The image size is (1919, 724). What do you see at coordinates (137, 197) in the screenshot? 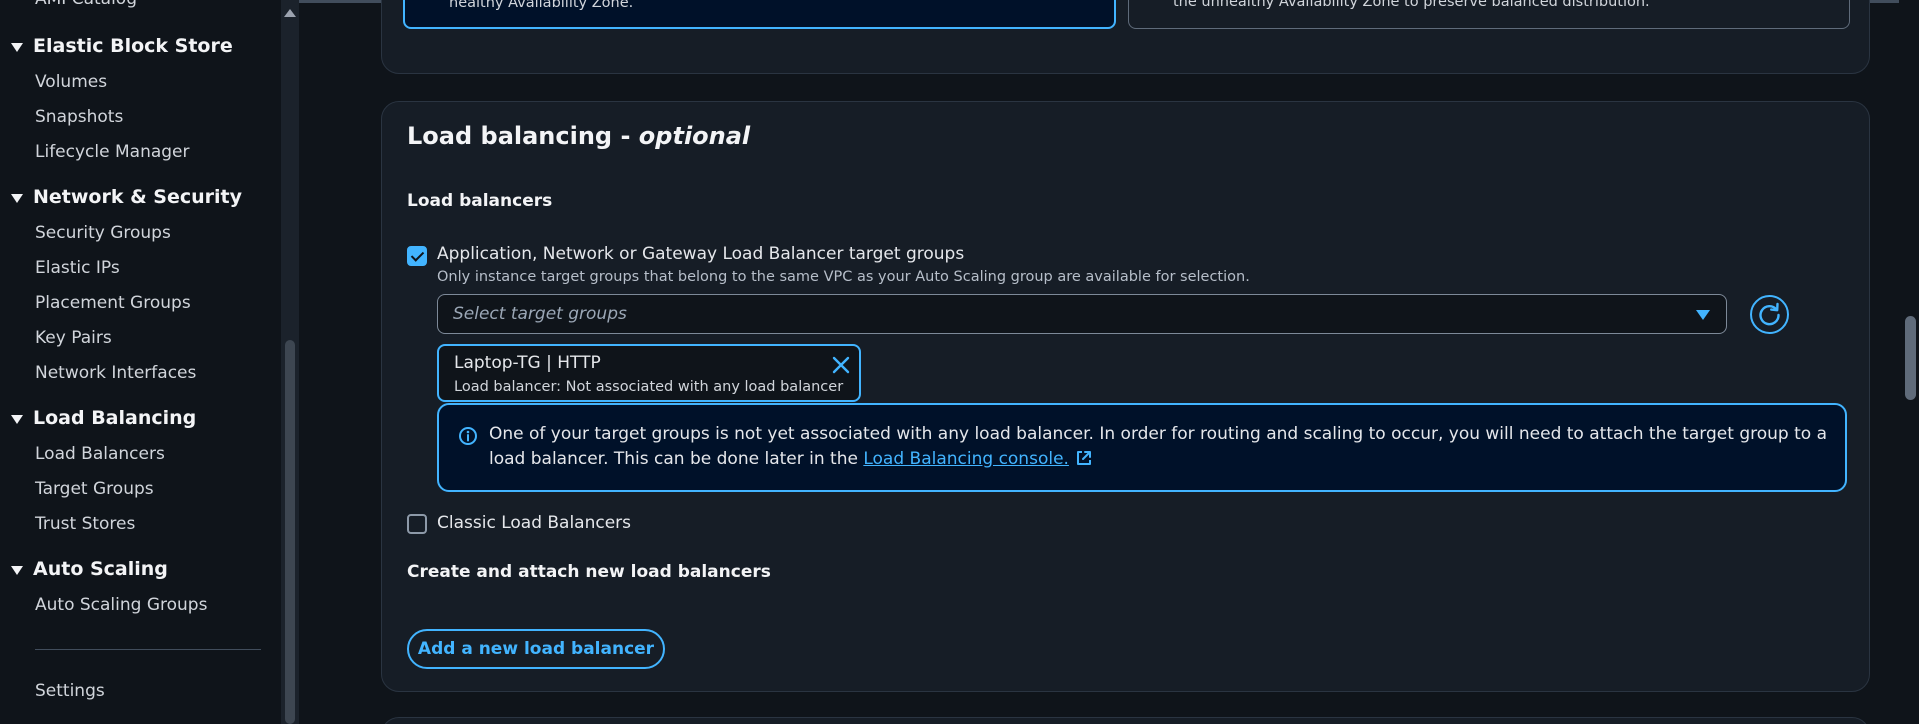
I see `sidebar-group-label: Network & Security` at bounding box center [137, 197].